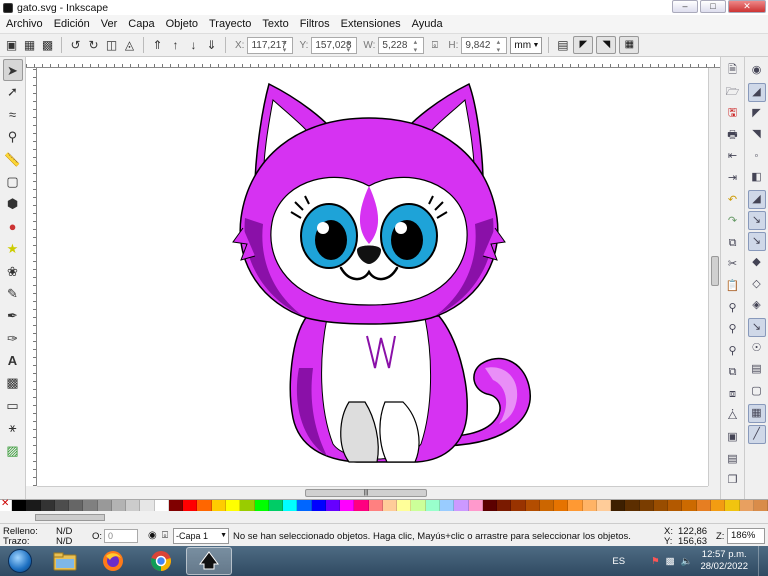 This screenshot has width=768, height=576. What do you see at coordinates (757, 114) in the screenshot?
I see `snap-bbox-edges-icon: ◤` at bounding box center [757, 114].